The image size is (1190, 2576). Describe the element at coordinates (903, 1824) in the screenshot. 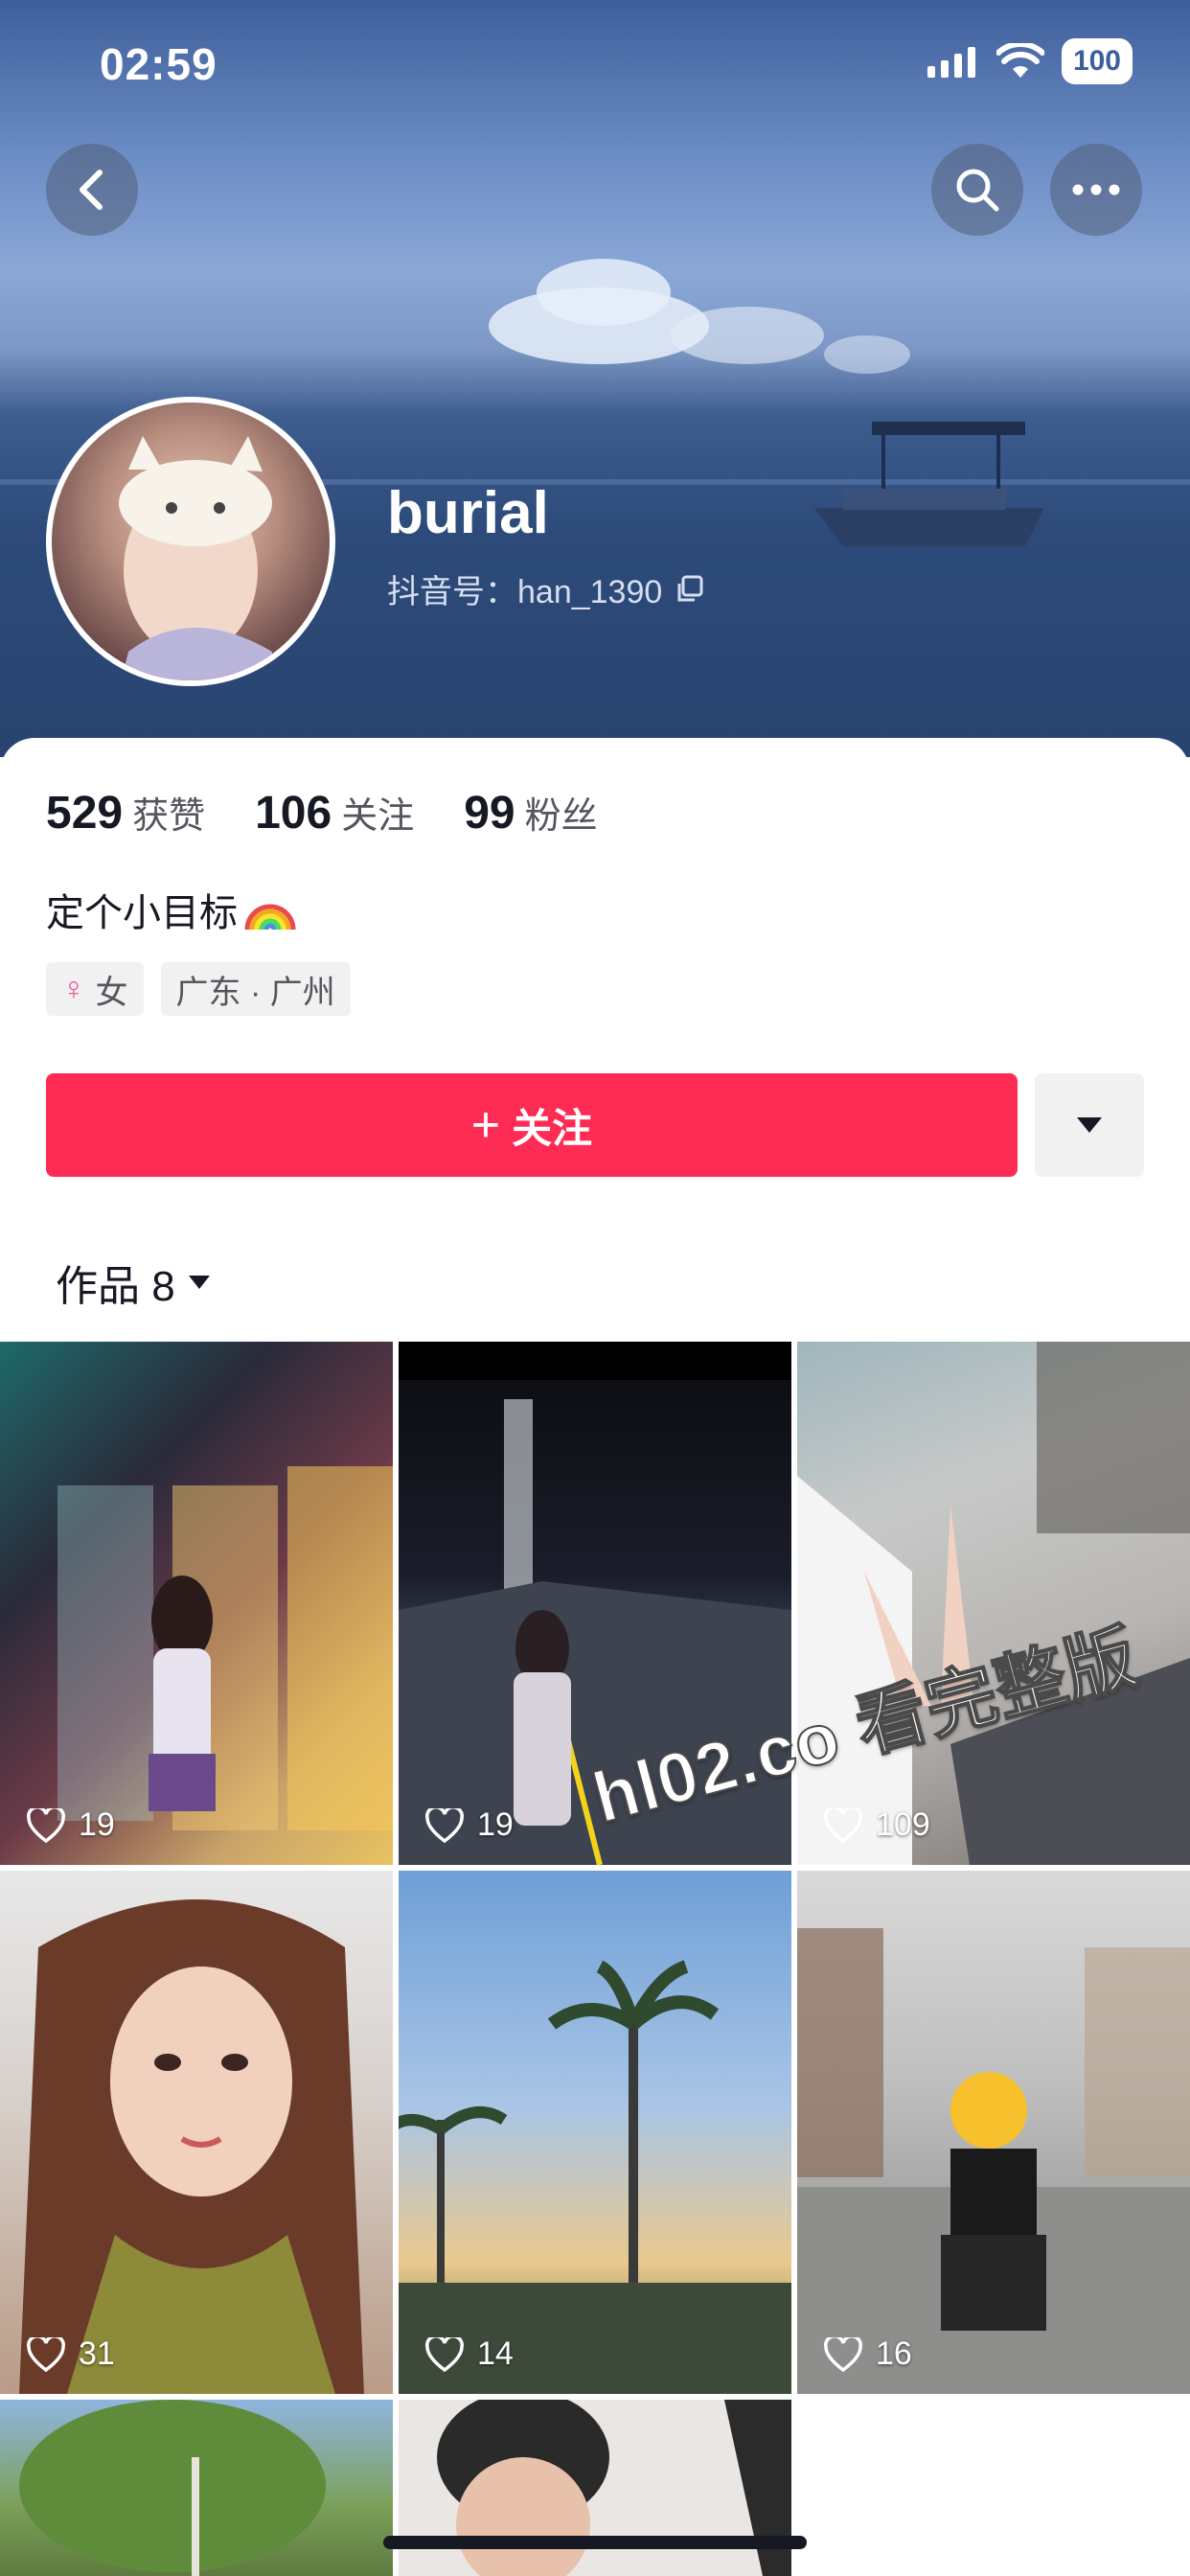

I see `likes-count: 109` at that location.